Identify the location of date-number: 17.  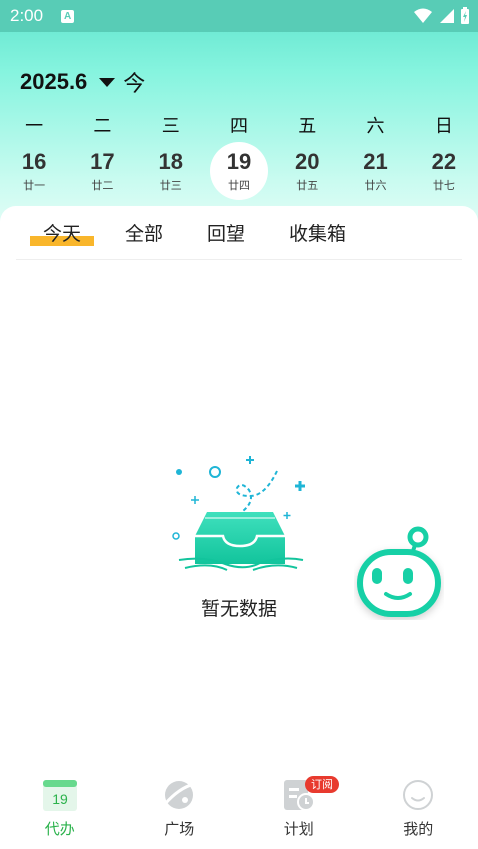
(102, 161).